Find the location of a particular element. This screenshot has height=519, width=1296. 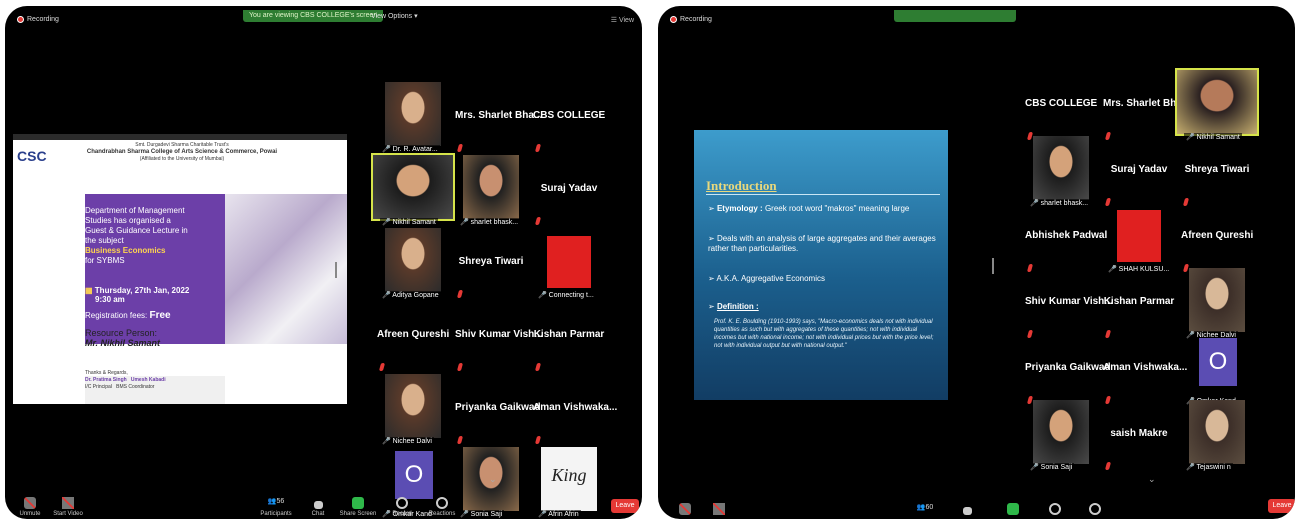

participant-tile: 🎤 Sonia Saji is located at coordinates (1061, 436).